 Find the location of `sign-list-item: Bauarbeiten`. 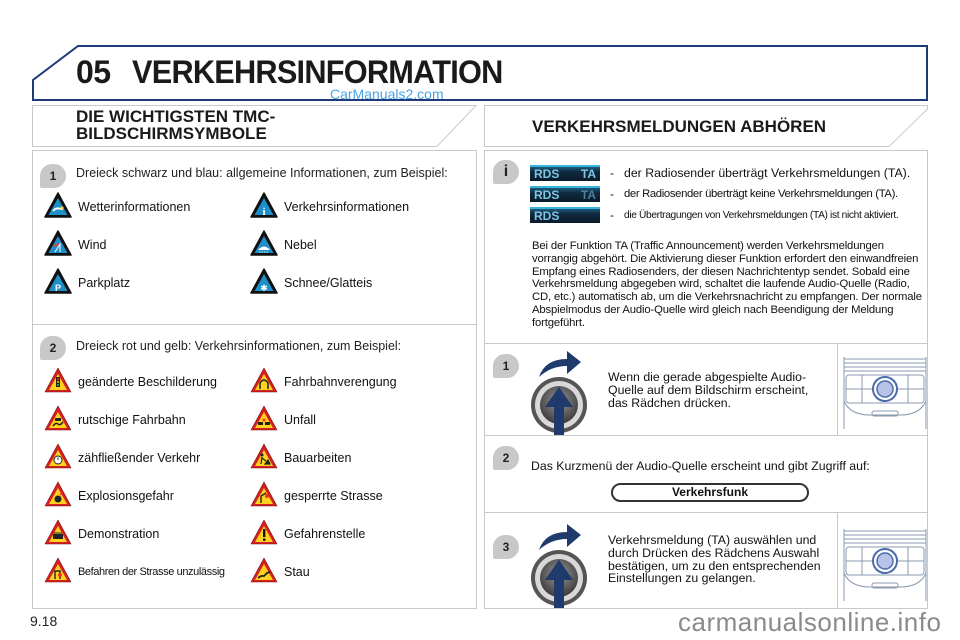

sign-list-item: Bauarbeiten is located at coordinates (301, 458).